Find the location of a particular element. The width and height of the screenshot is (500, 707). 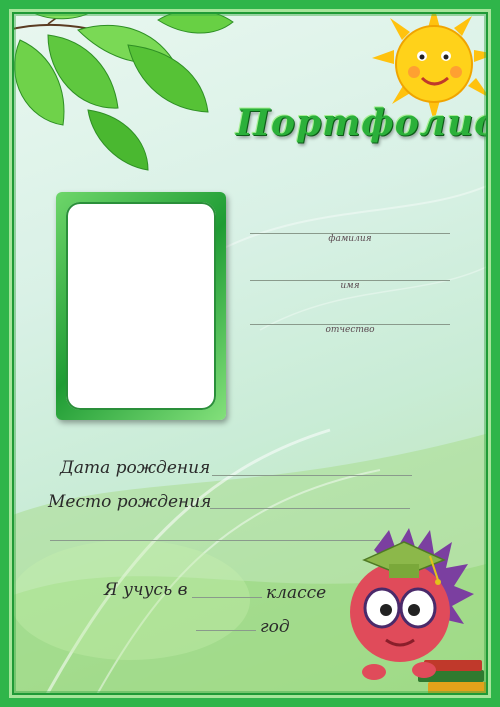

leaves-decoration is located at coordinates (121, 85).